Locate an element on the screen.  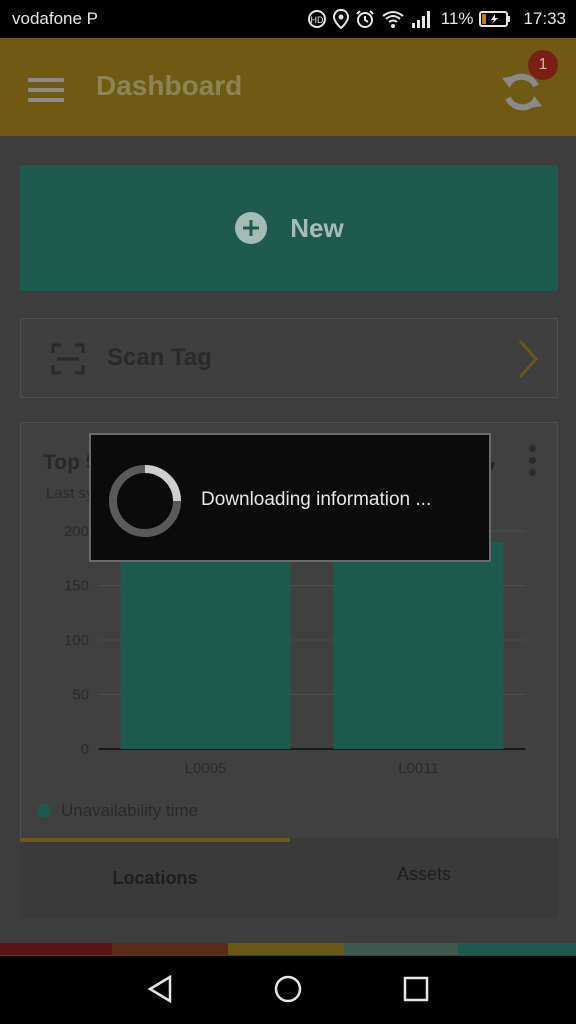
carrier-name: vodafone P is located at coordinates (55, 18).